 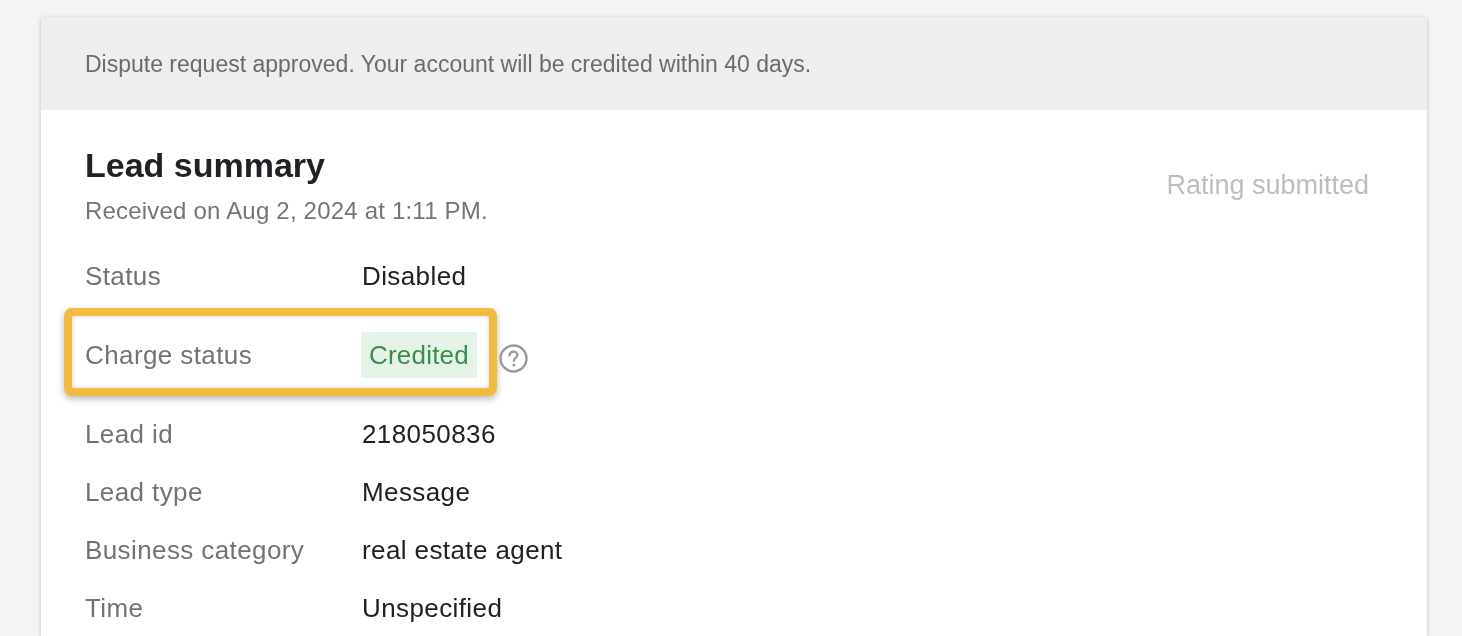 What do you see at coordinates (414, 276) in the screenshot?
I see `field-value: Disabled` at bounding box center [414, 276].